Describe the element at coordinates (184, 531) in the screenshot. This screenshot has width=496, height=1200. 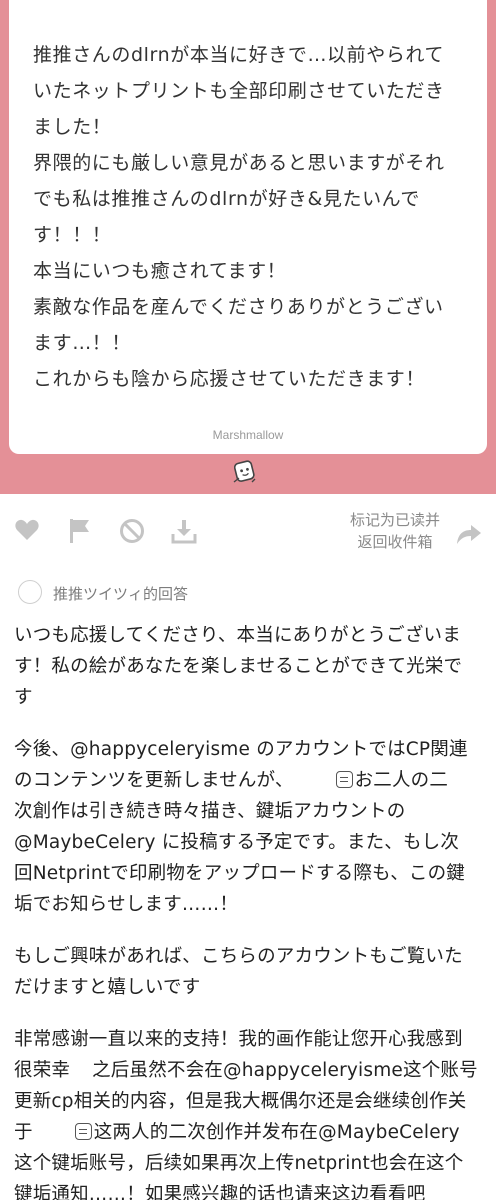
I see `download-icon` at that location.